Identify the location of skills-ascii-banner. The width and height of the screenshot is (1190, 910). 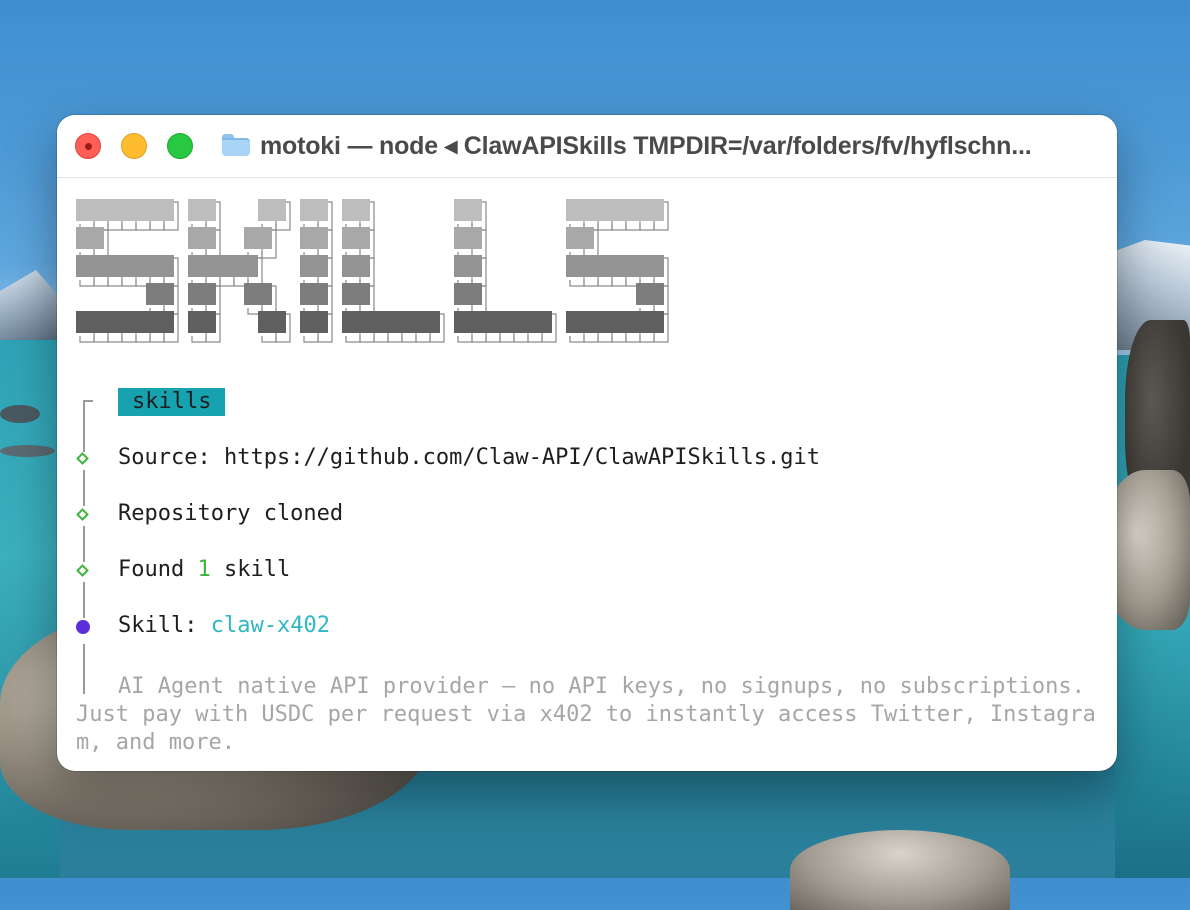
(372, 271).